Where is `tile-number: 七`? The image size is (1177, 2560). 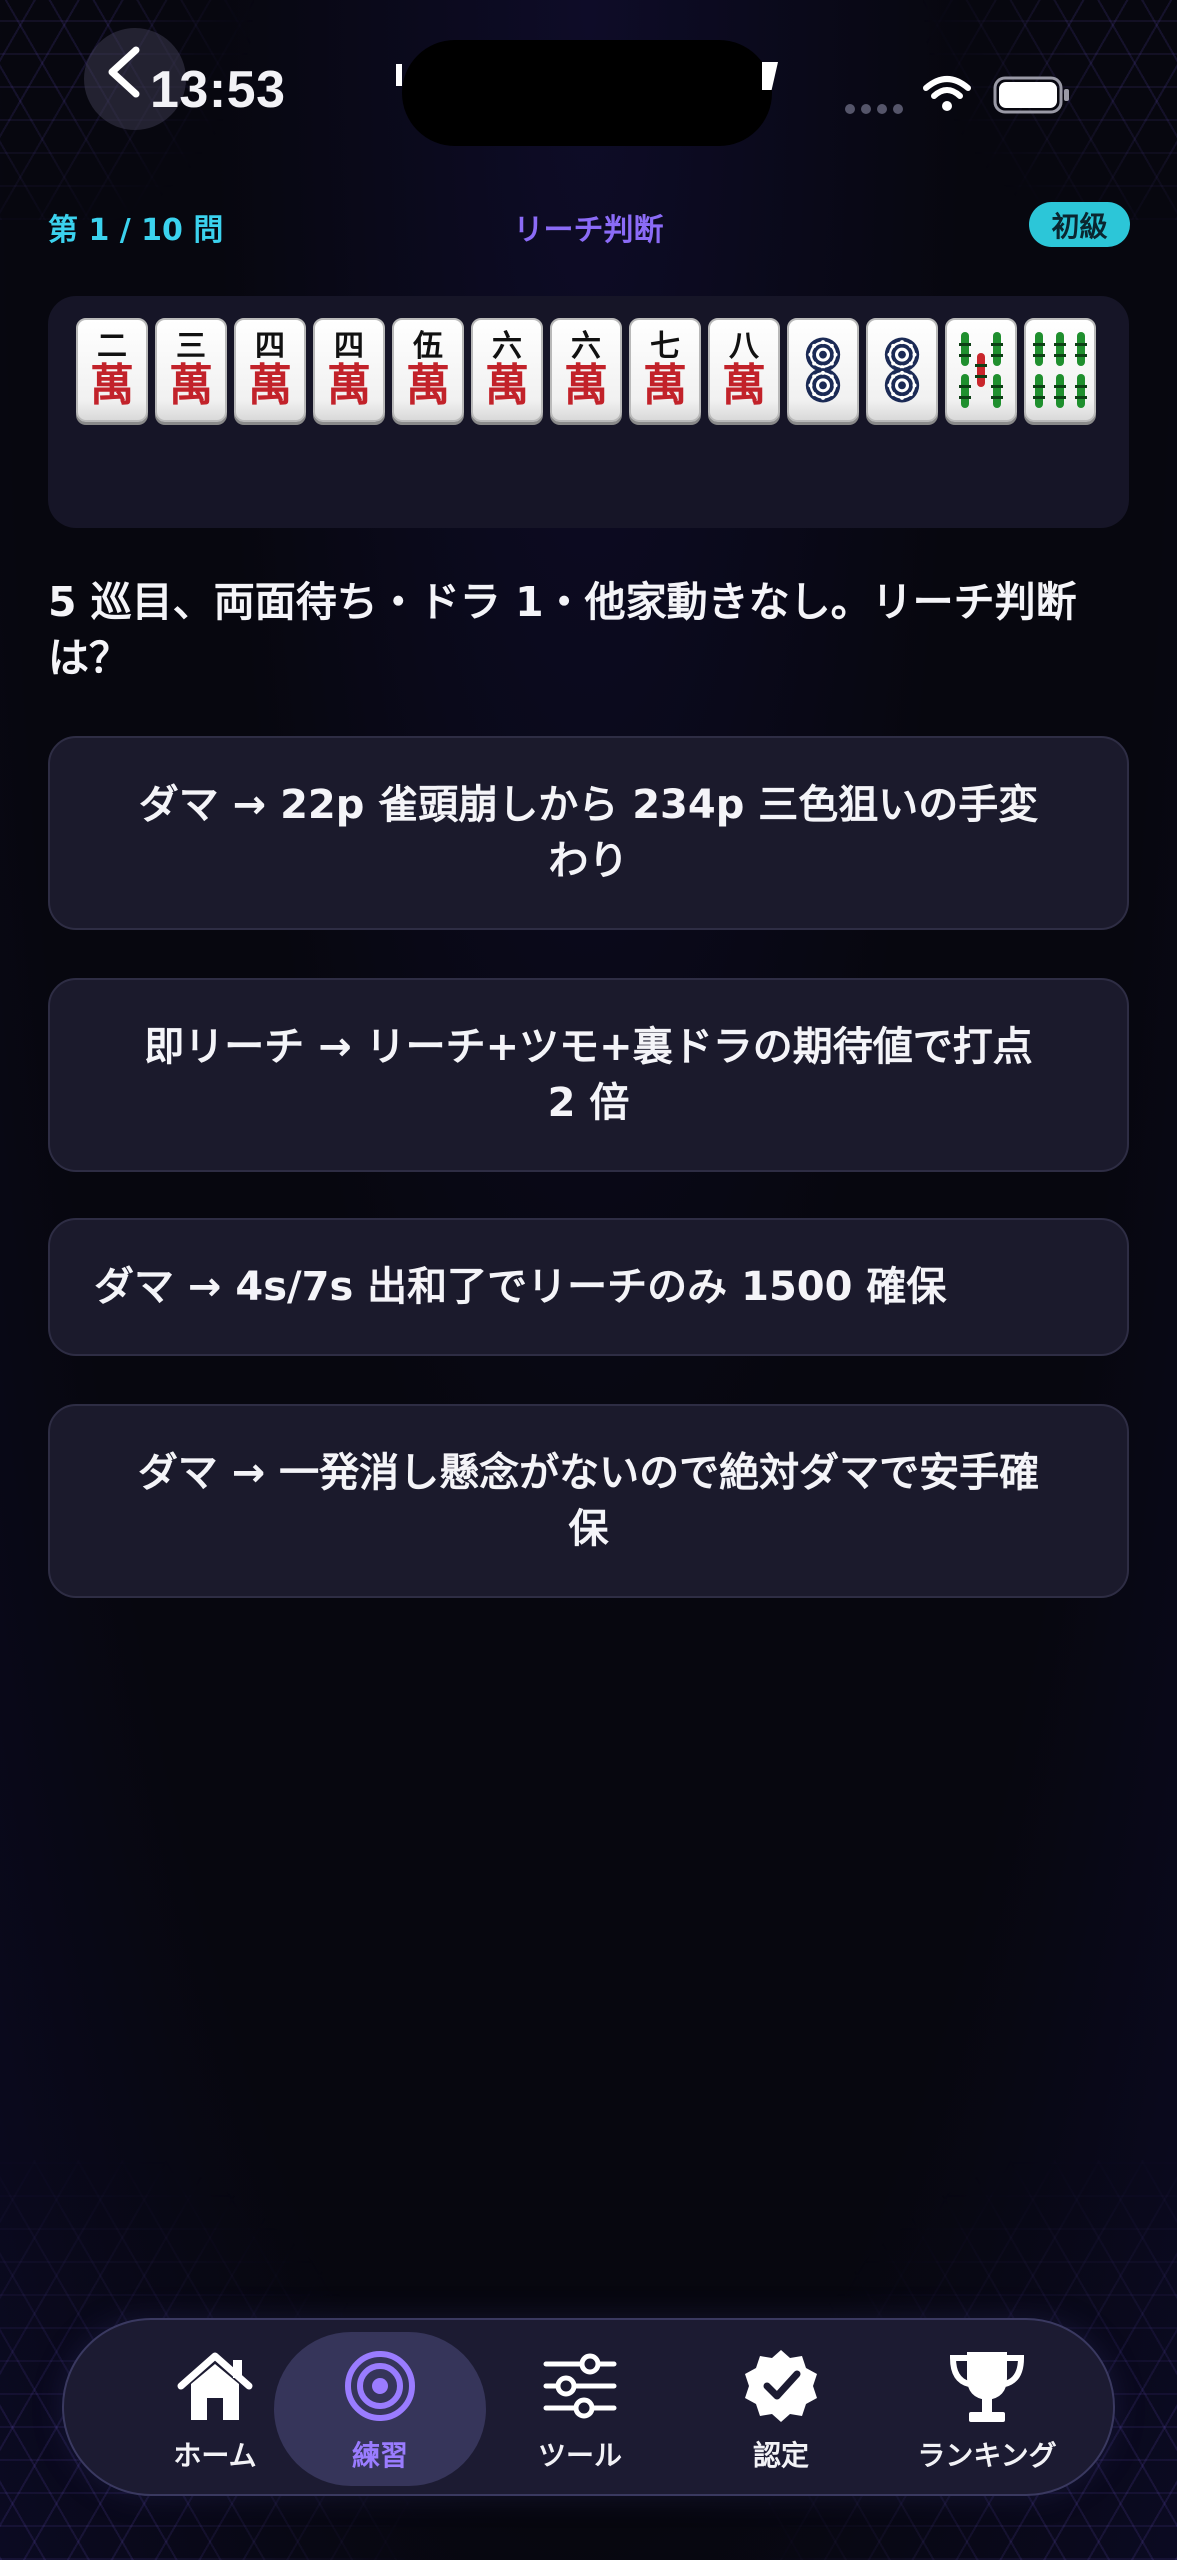 tile-number: 七 is located at coordinates (665, 346).